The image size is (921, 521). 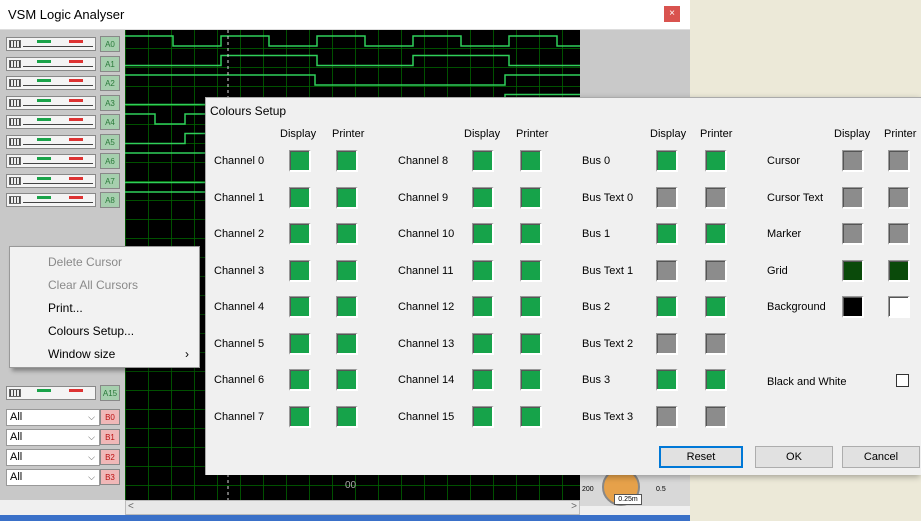 What do you see at coordinates (110, 417) in the screenshot?
I see `bus-label: B0` at bounding box center [110, 417].